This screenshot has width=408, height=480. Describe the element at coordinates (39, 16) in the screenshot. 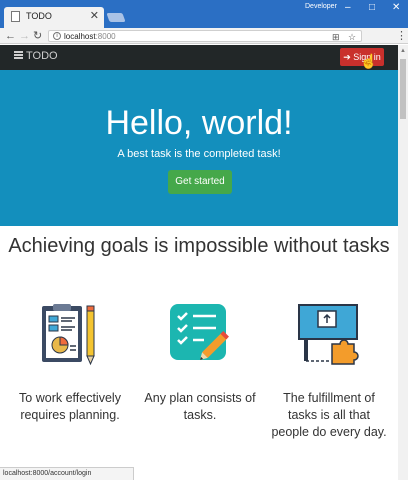

I see `tab-title: TODO` at that location.